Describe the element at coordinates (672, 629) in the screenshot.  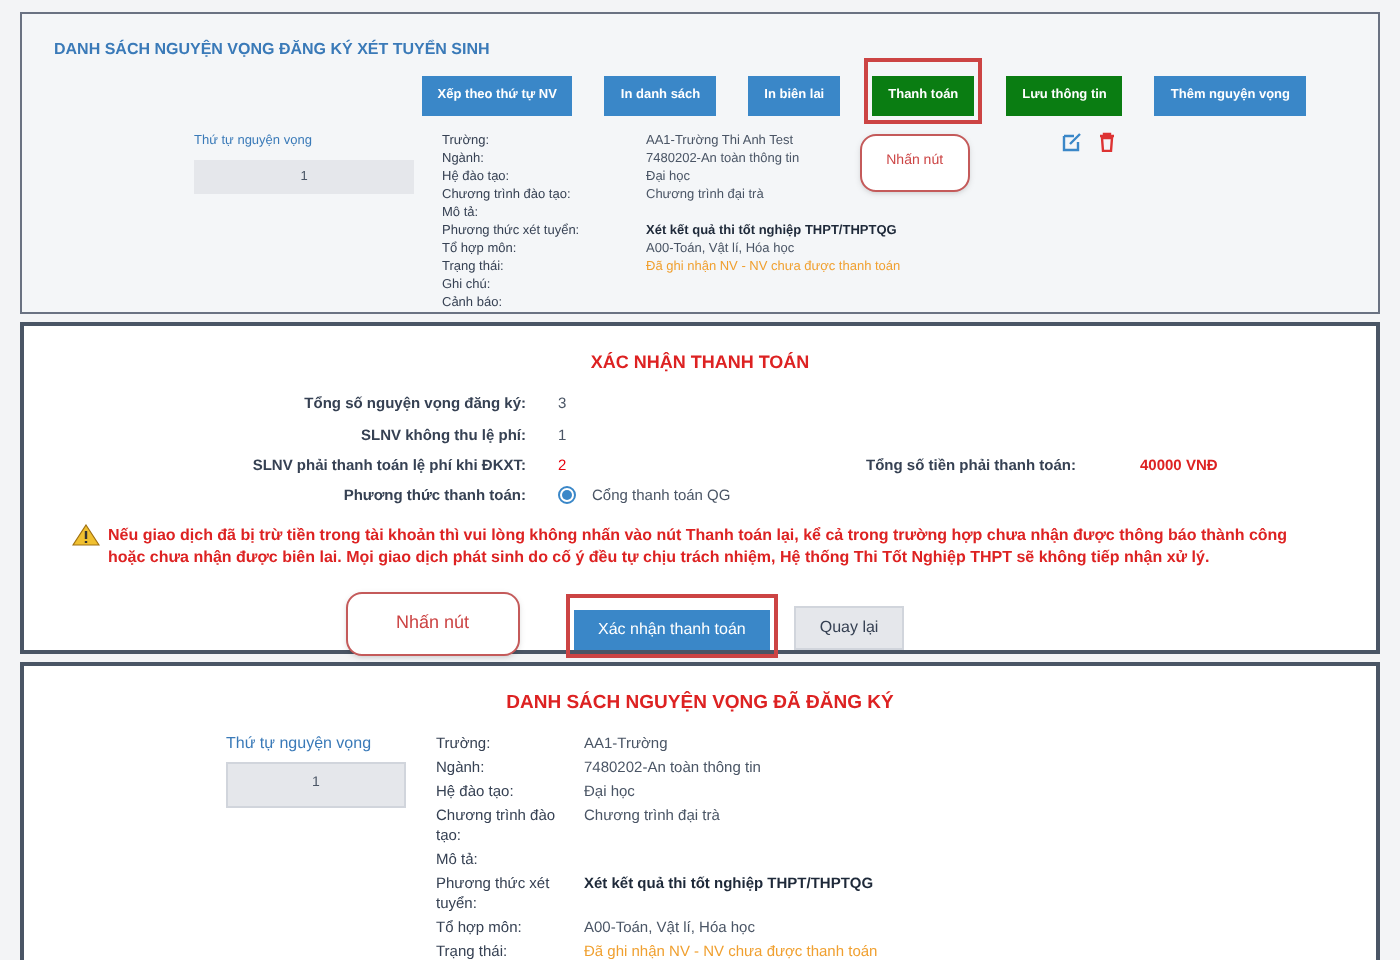
I see `action-button: Xác nhận thanh toán` at that location.